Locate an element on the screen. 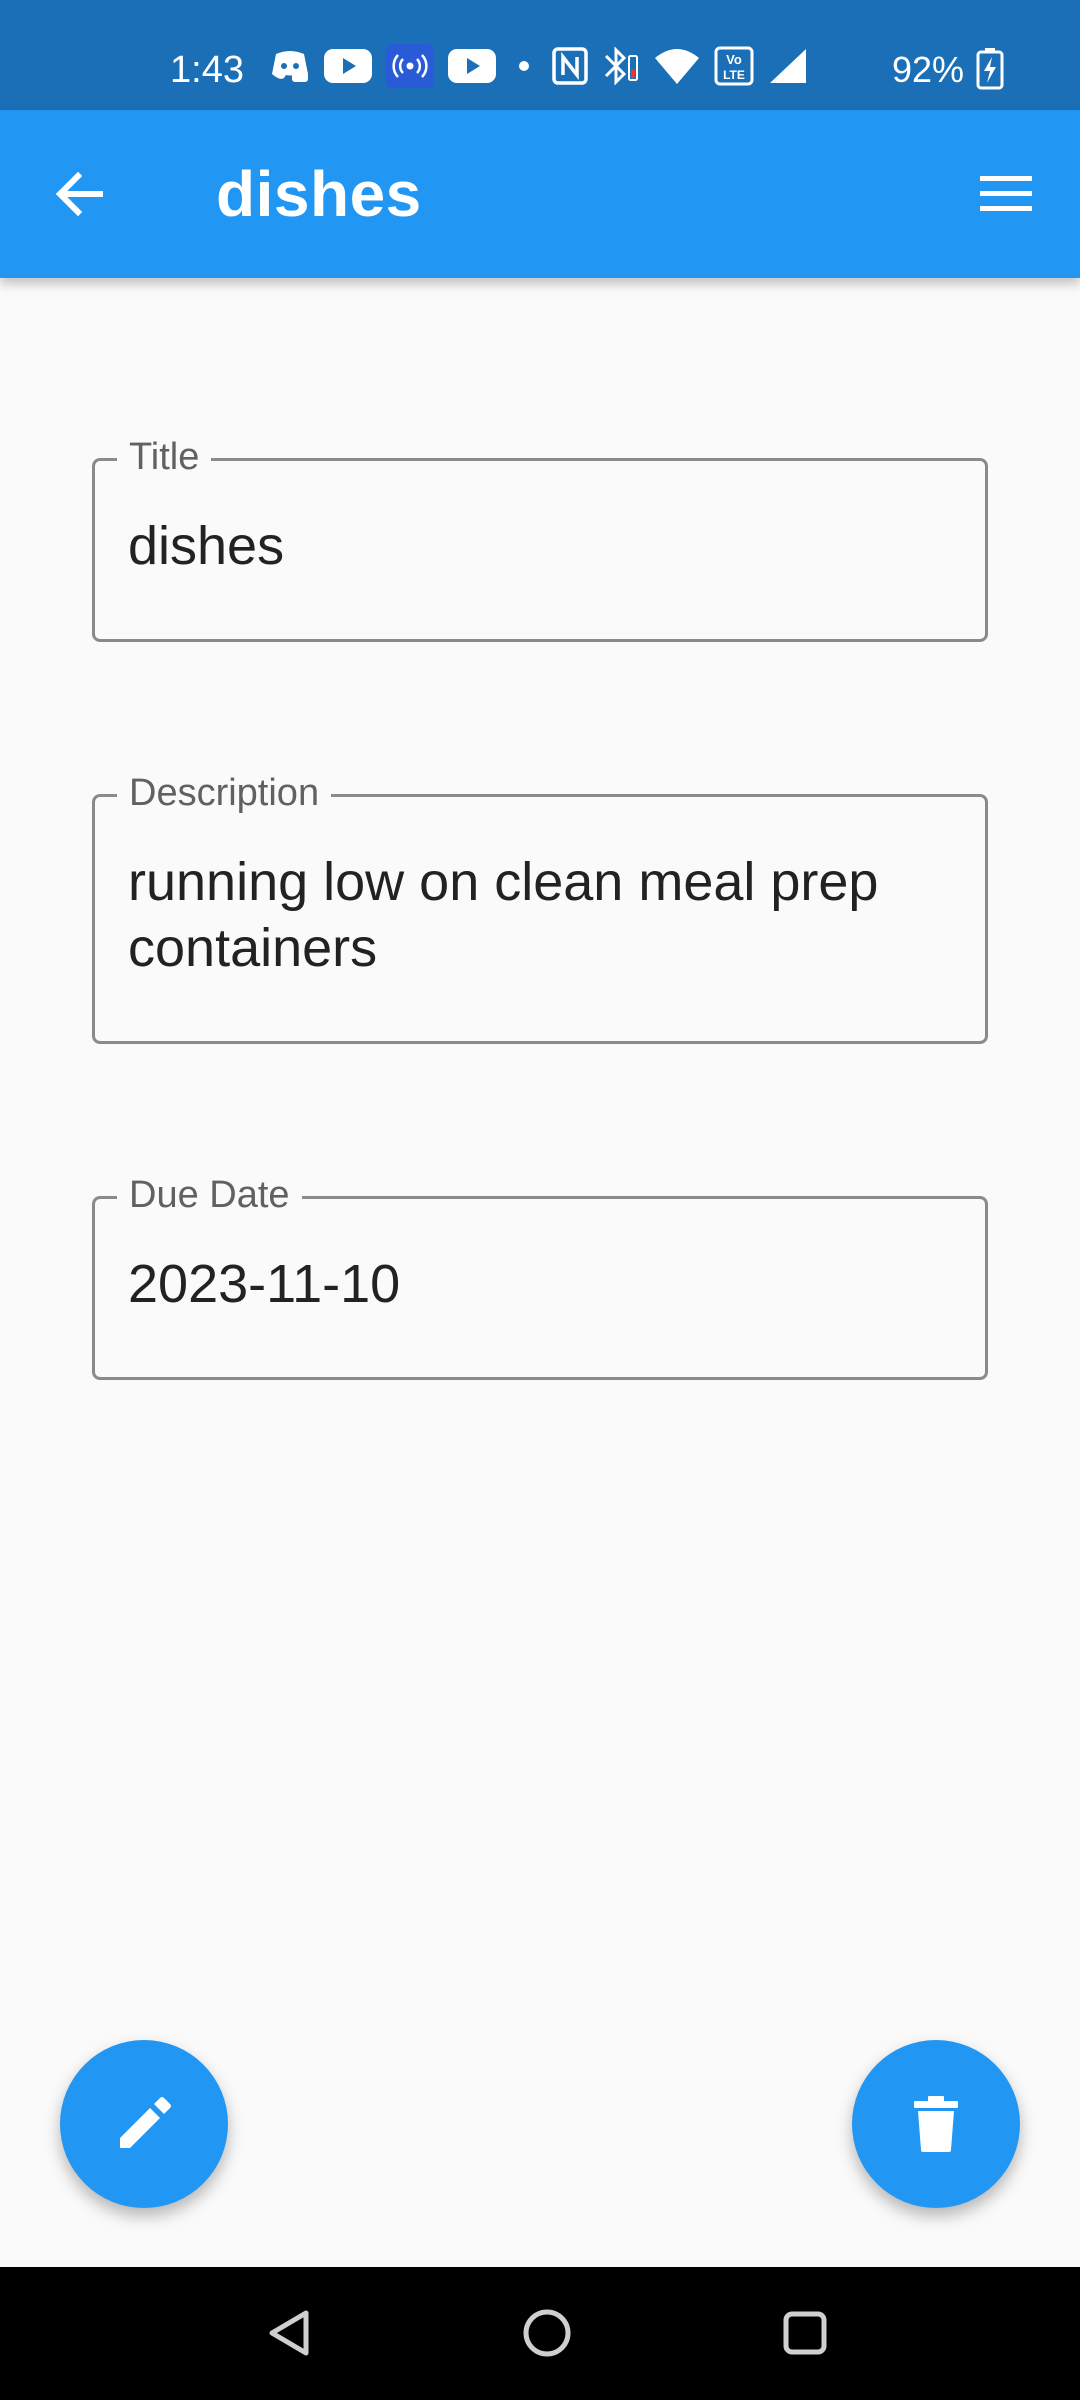  signal-icon is located at coordinates (788, 68).